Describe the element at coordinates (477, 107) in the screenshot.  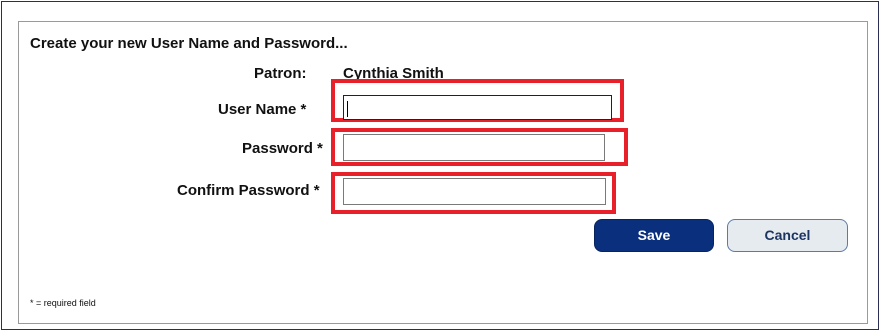
I see `username-field` at that location.